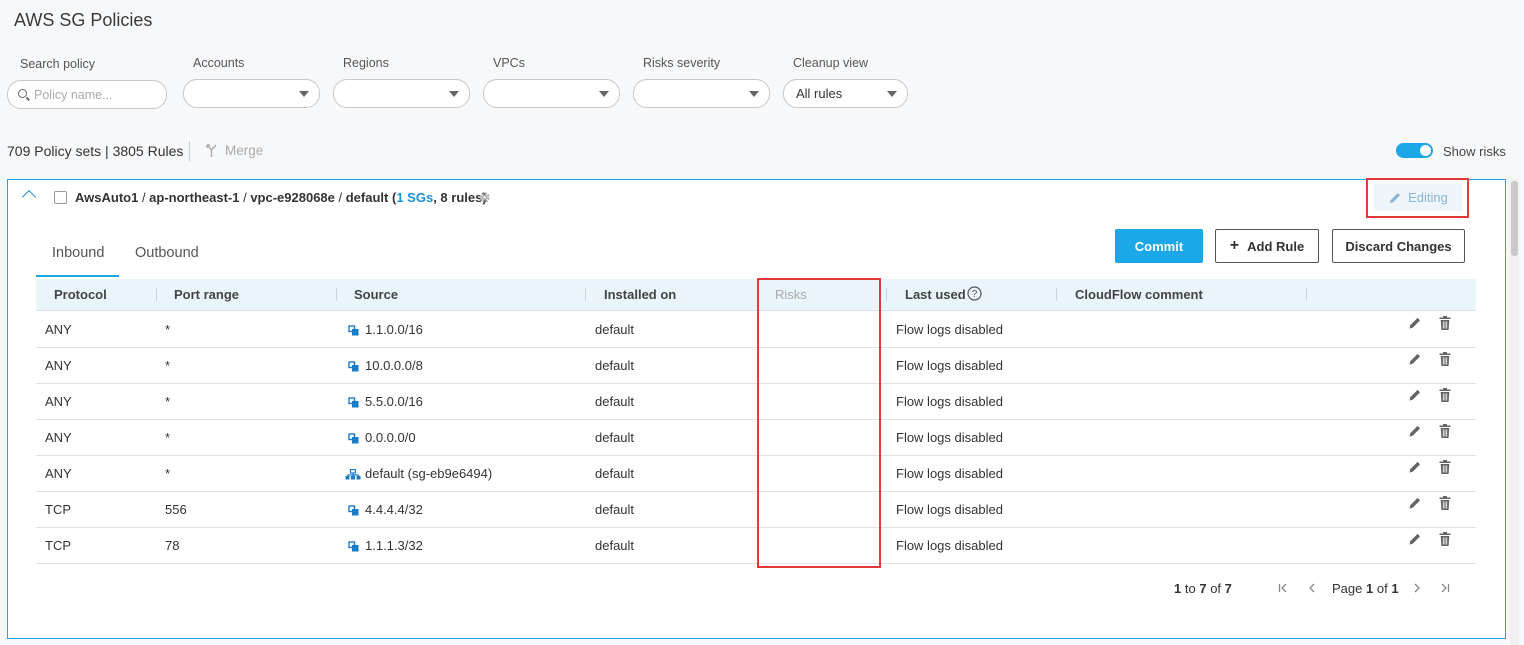 Image resolution: width=1524 pixels, height=645 pixels. I want to click on page-word: Page, so click(1347, 588).